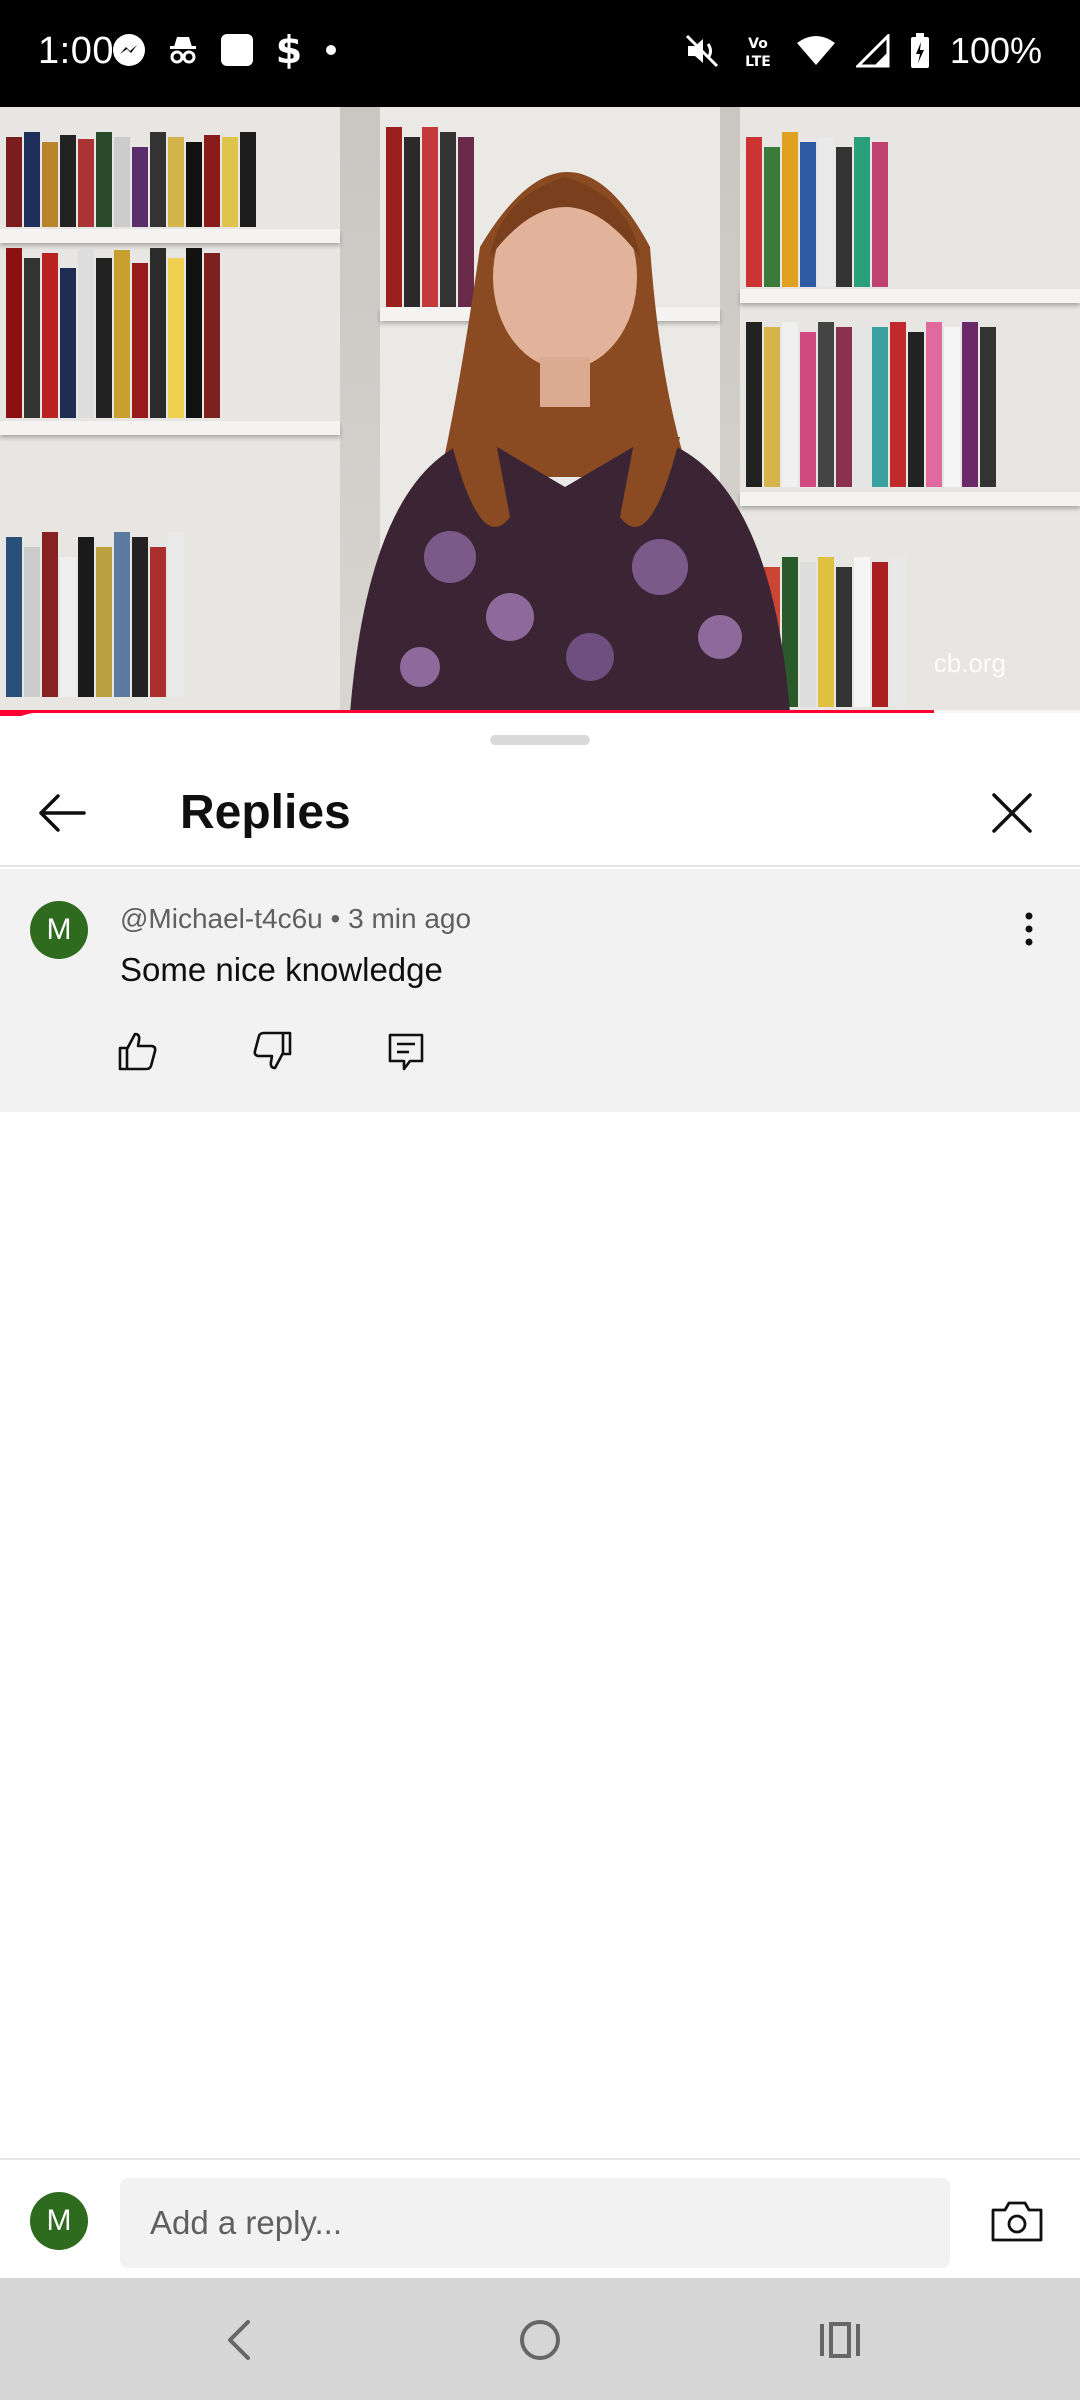 The width and height of the screenshot is (1080, 2400). I want to click on video-watermark: cb.org, so click(969, 663).